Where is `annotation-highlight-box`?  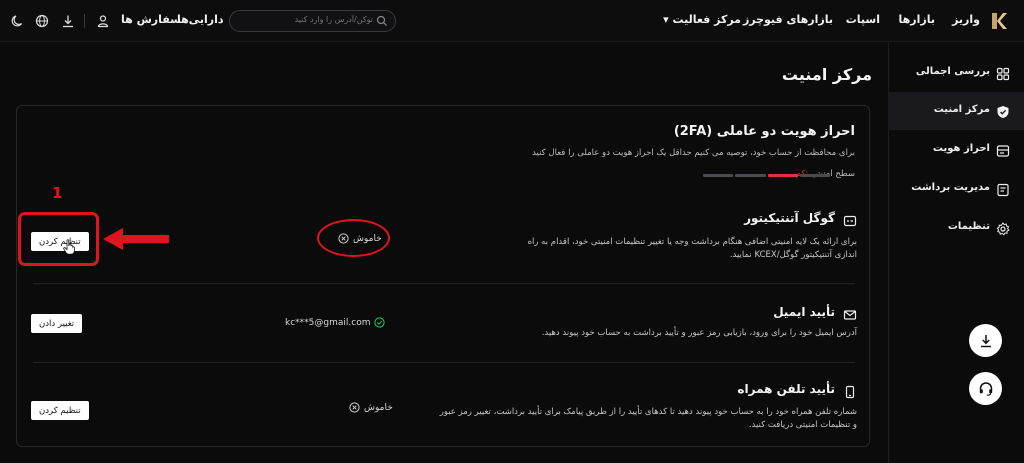 annotation-highlight-box is located at coordinates (58, 239).